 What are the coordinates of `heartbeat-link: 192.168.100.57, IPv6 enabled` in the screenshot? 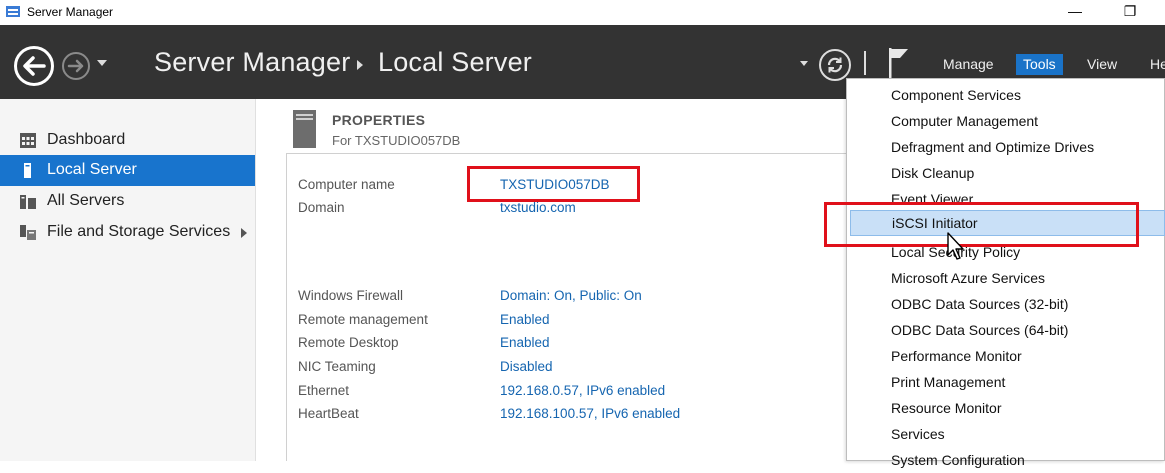 It's located at (590, 413).